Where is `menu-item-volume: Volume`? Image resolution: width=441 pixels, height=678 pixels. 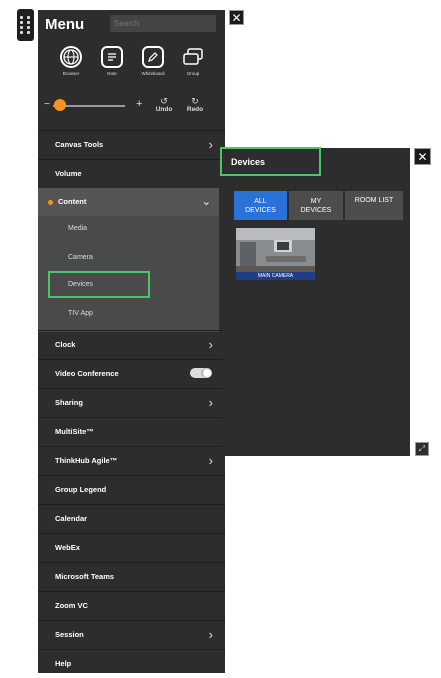 menu-item-volume: Volume is located at coordinates (131, 173).